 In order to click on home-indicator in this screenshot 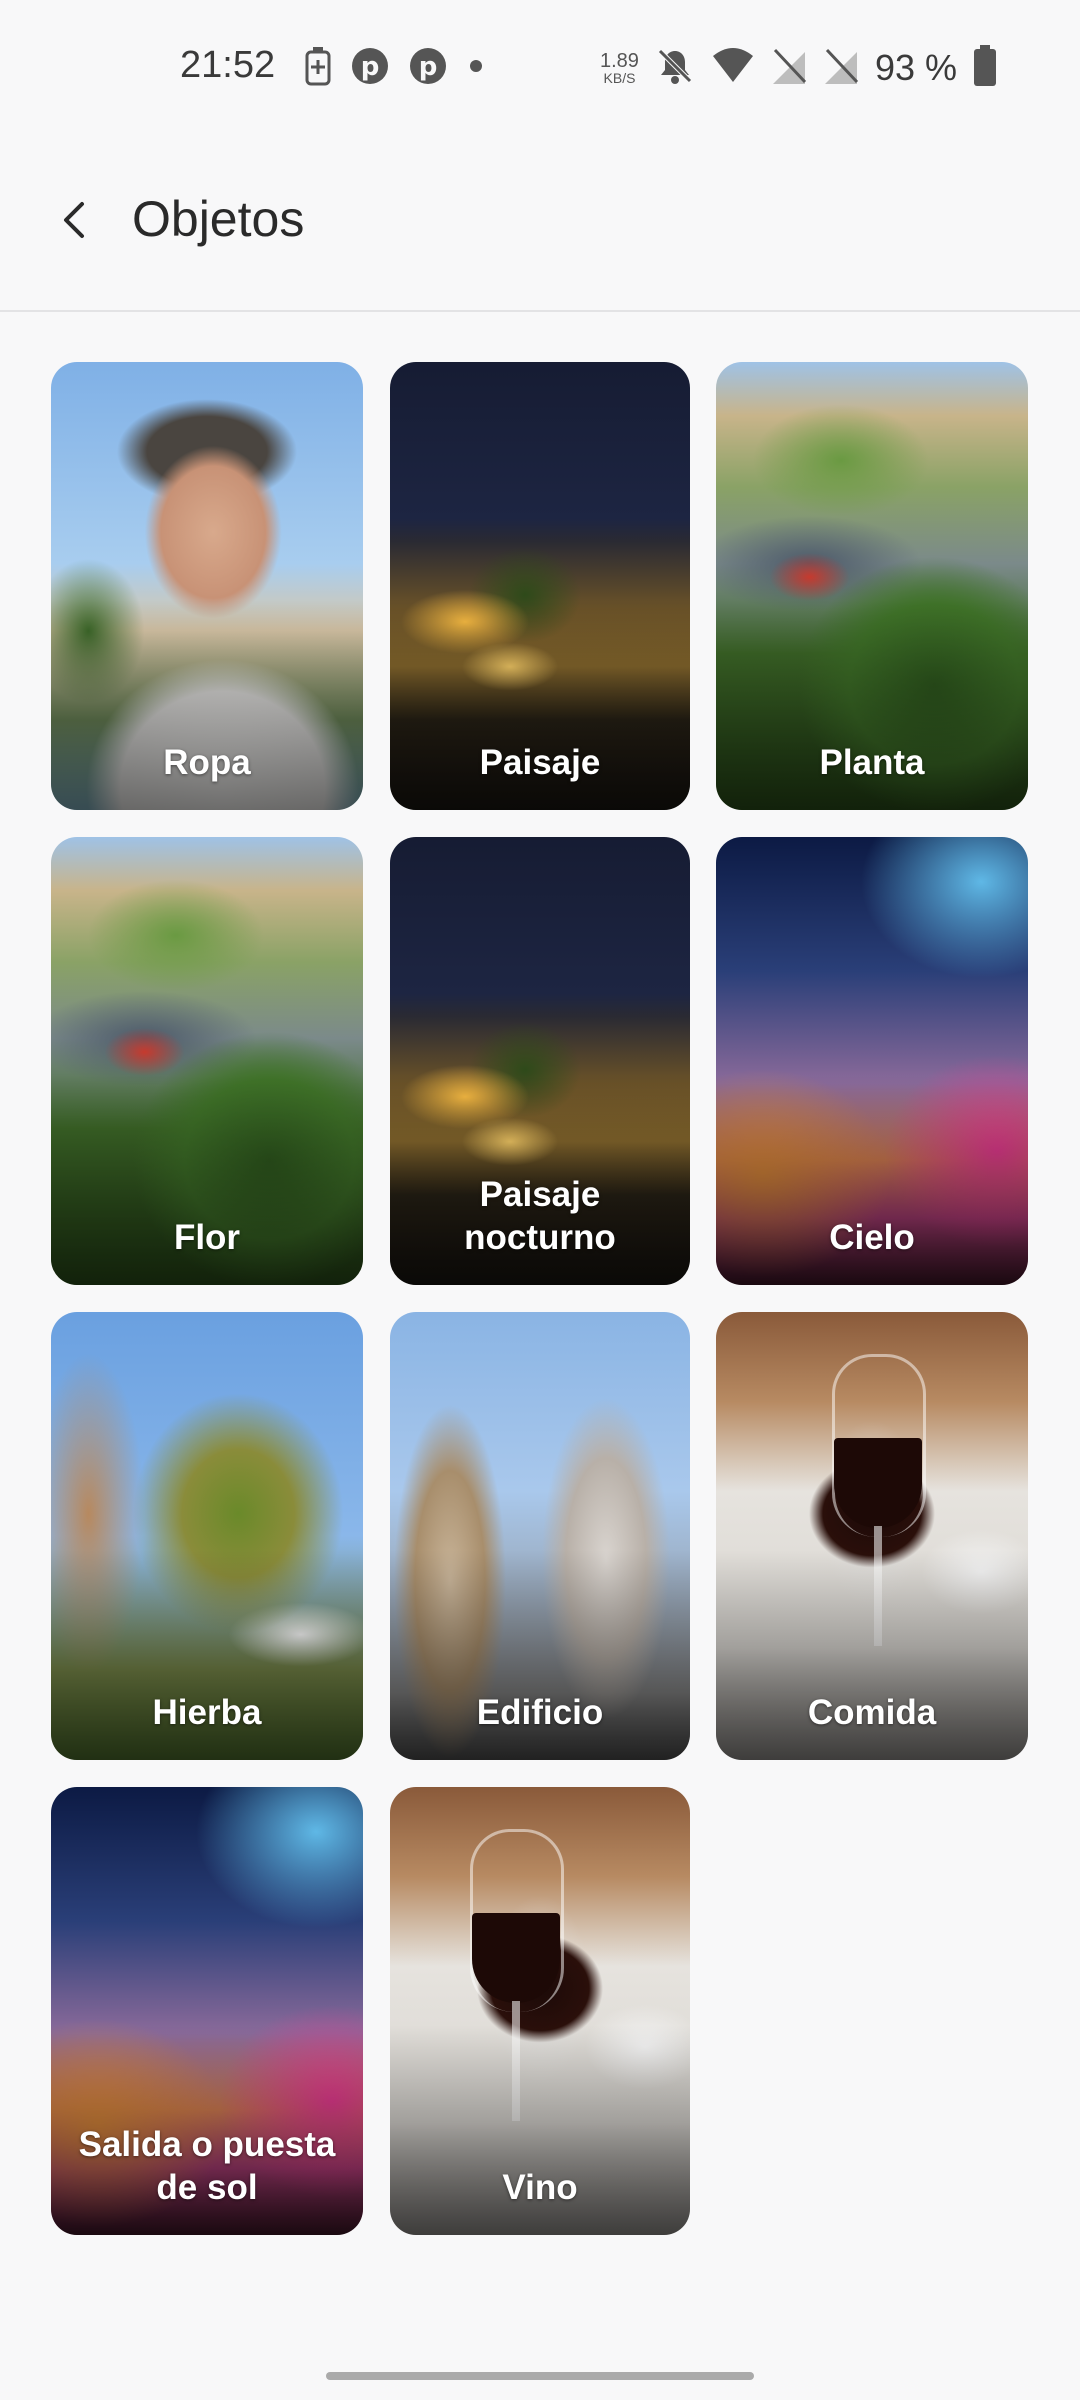, I will do `click(540, 2376)`.